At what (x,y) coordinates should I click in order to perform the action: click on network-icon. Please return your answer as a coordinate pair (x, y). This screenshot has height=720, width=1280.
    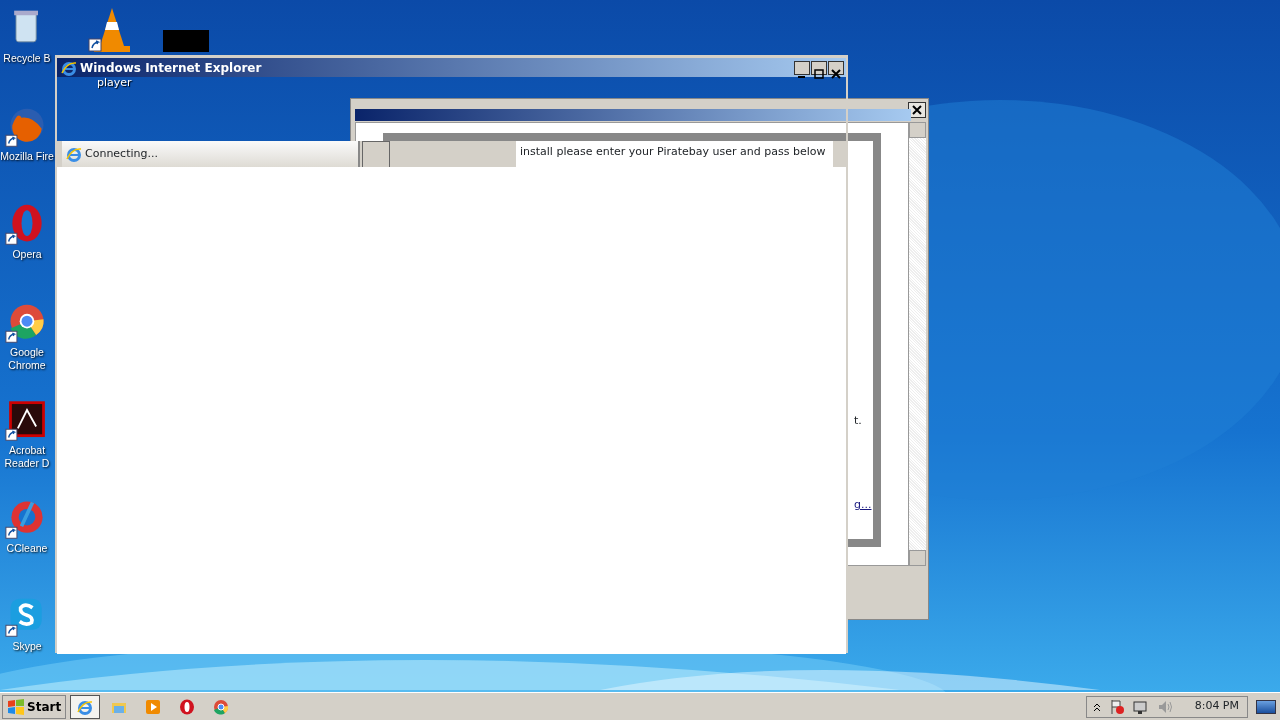
    Looking at the image, I should click on (1140, 706).